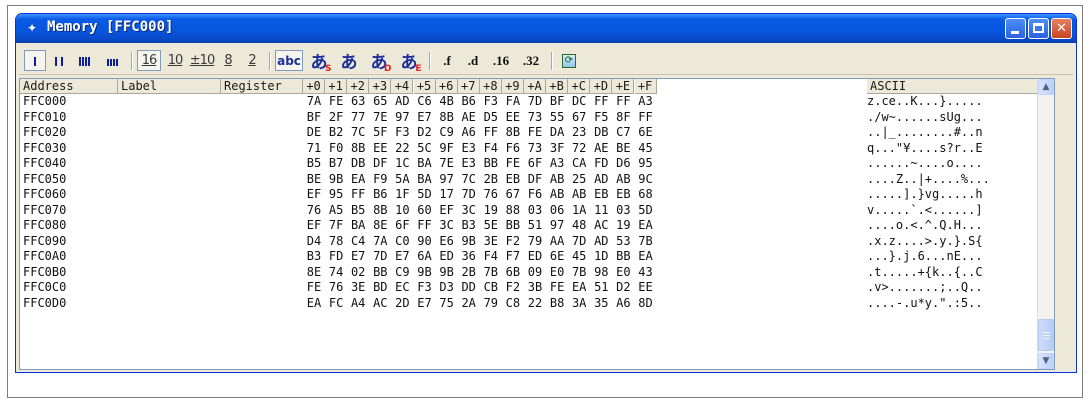  What do you see at coordinates (579, 272) in the screenshot?
I see `byte-cell: 7B` at bounding box center [579, 272].